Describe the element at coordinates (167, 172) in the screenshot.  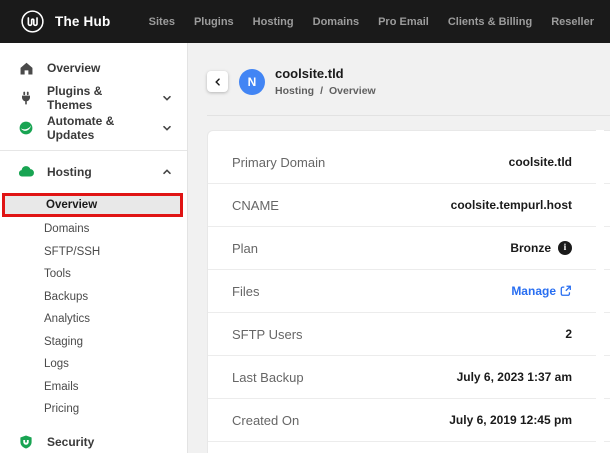
I see `chevron-up-icon` at that location.